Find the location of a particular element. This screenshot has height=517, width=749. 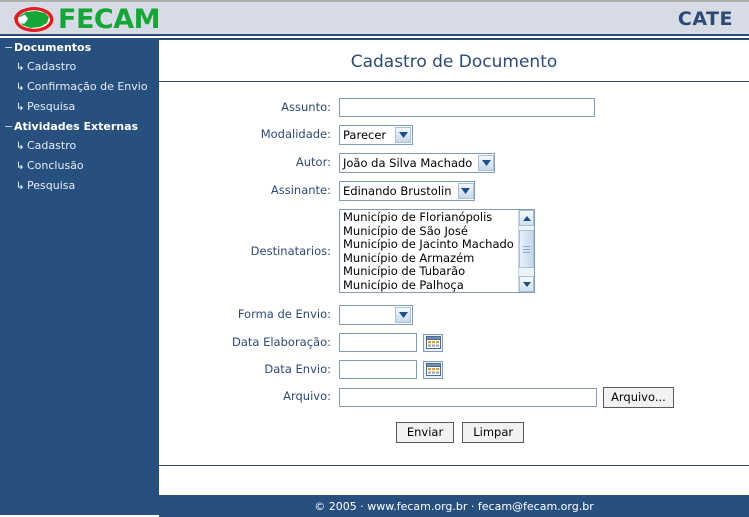

autor-select: João da Silva Machado is located at coordinates (417, 163).